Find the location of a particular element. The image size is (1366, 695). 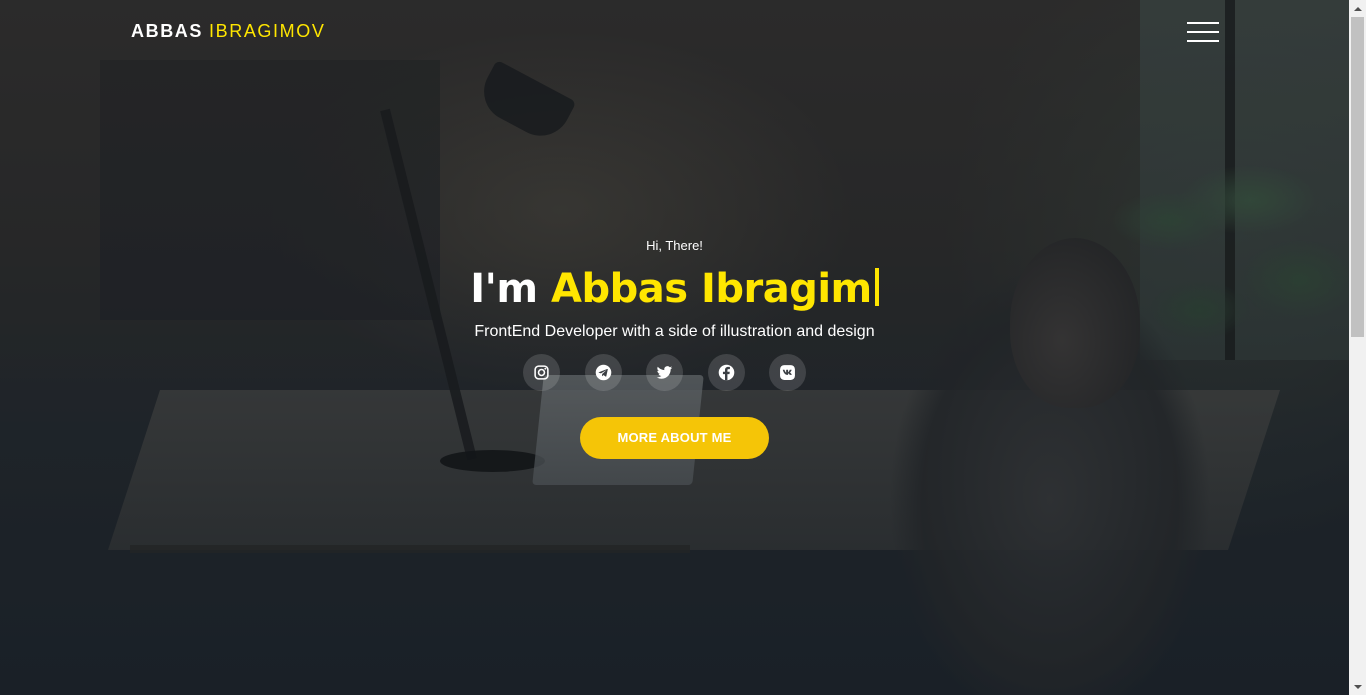

hero-greeting: Hi, There! is located at coordinates (674, 245).